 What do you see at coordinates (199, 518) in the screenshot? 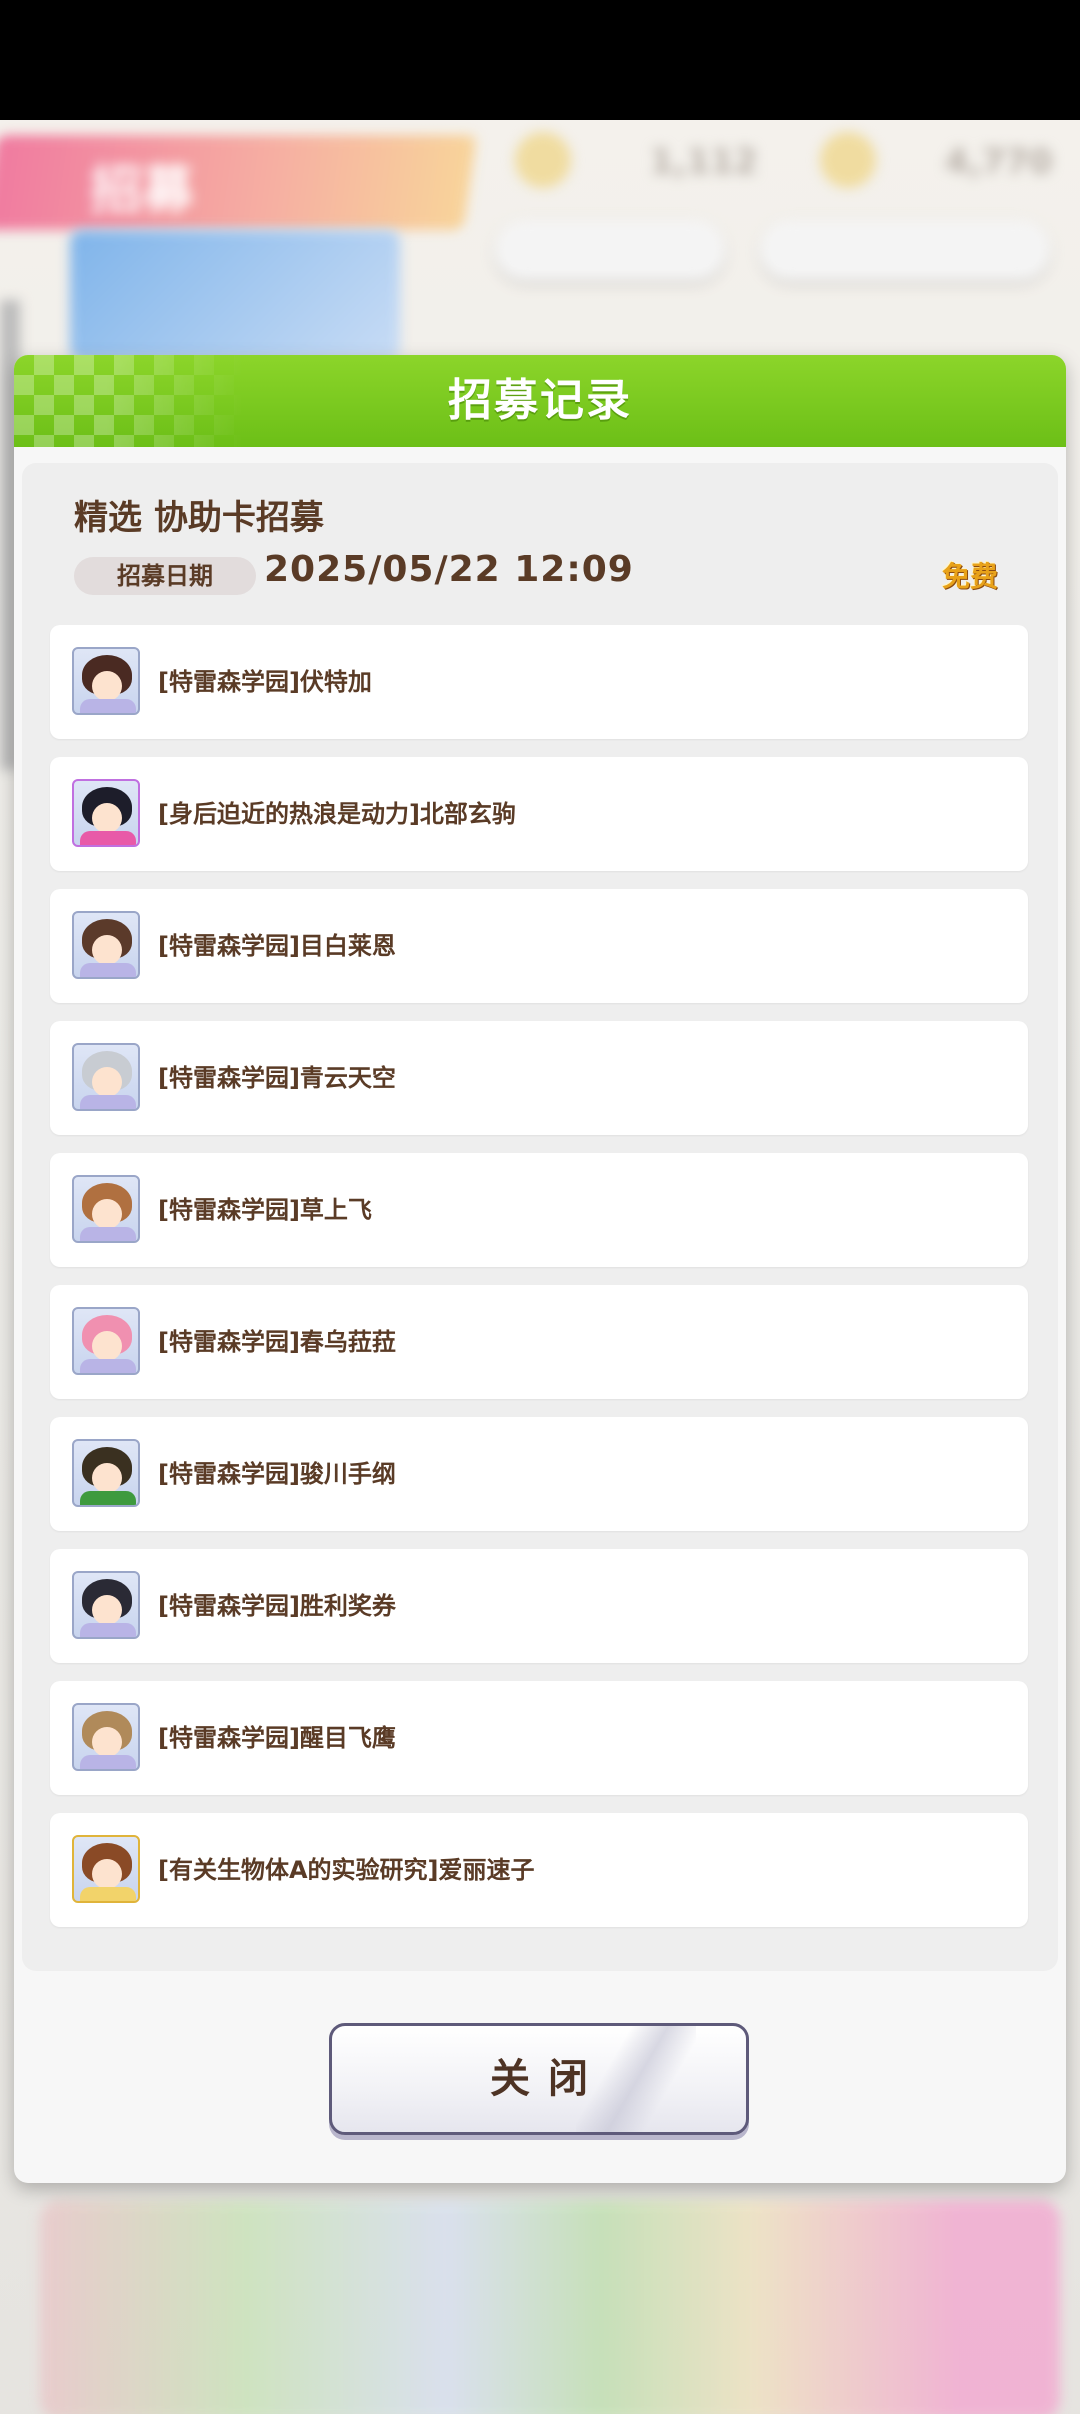
I see `pull-title: 精选 协助卡招募` at bounding box center [199, 518].